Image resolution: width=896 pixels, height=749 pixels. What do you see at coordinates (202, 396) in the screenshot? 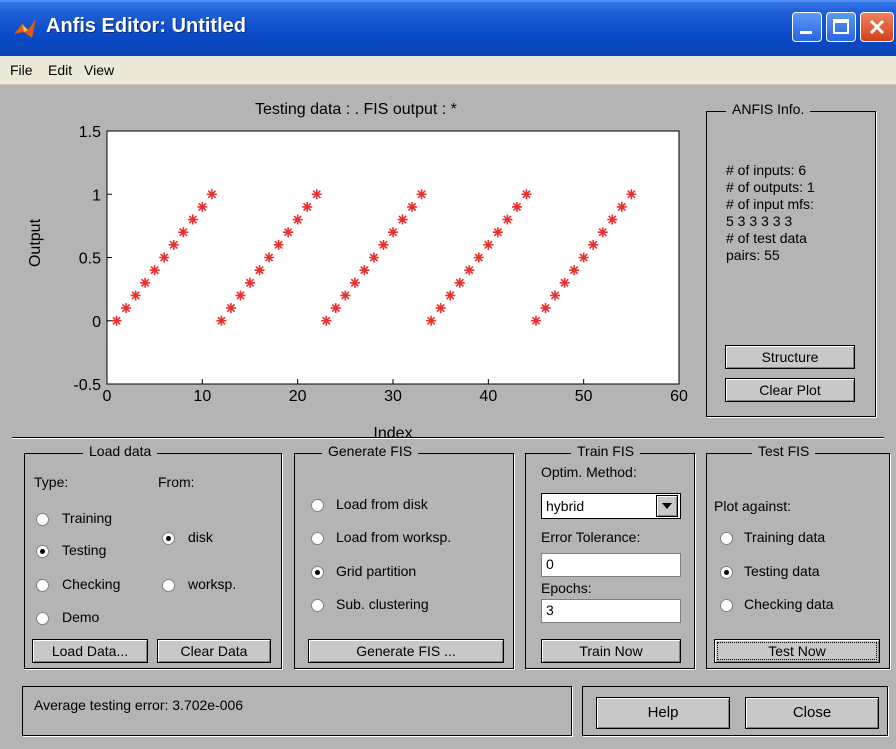
I see `x-tick-label: 10` at bounding box center [202, 396].